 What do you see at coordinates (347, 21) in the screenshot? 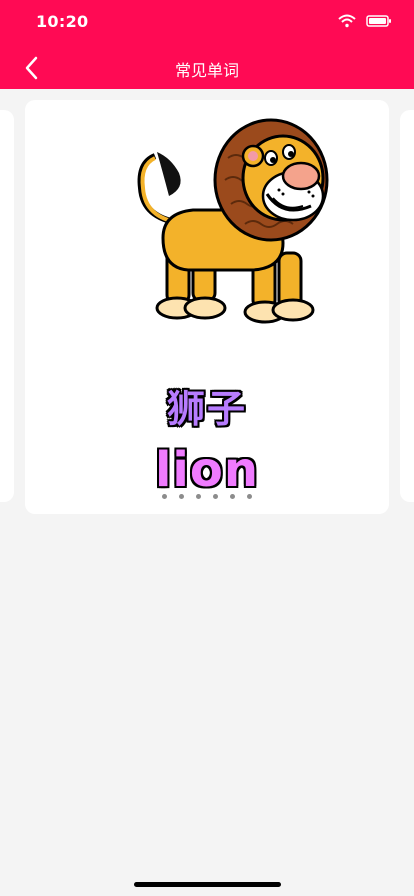
I see `wifi-icon` at bounding box center [347, 21].